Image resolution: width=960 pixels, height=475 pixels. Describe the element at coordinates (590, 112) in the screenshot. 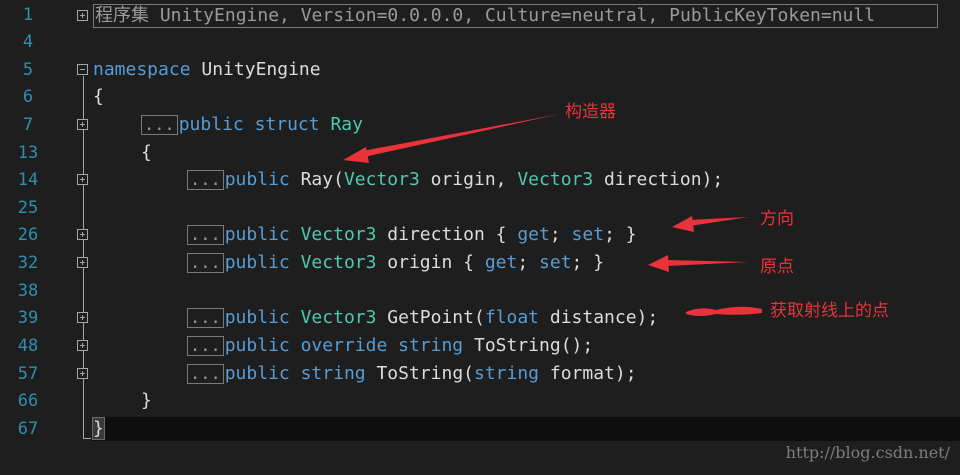

I see `annotation-constructor: 构造器` at that location.